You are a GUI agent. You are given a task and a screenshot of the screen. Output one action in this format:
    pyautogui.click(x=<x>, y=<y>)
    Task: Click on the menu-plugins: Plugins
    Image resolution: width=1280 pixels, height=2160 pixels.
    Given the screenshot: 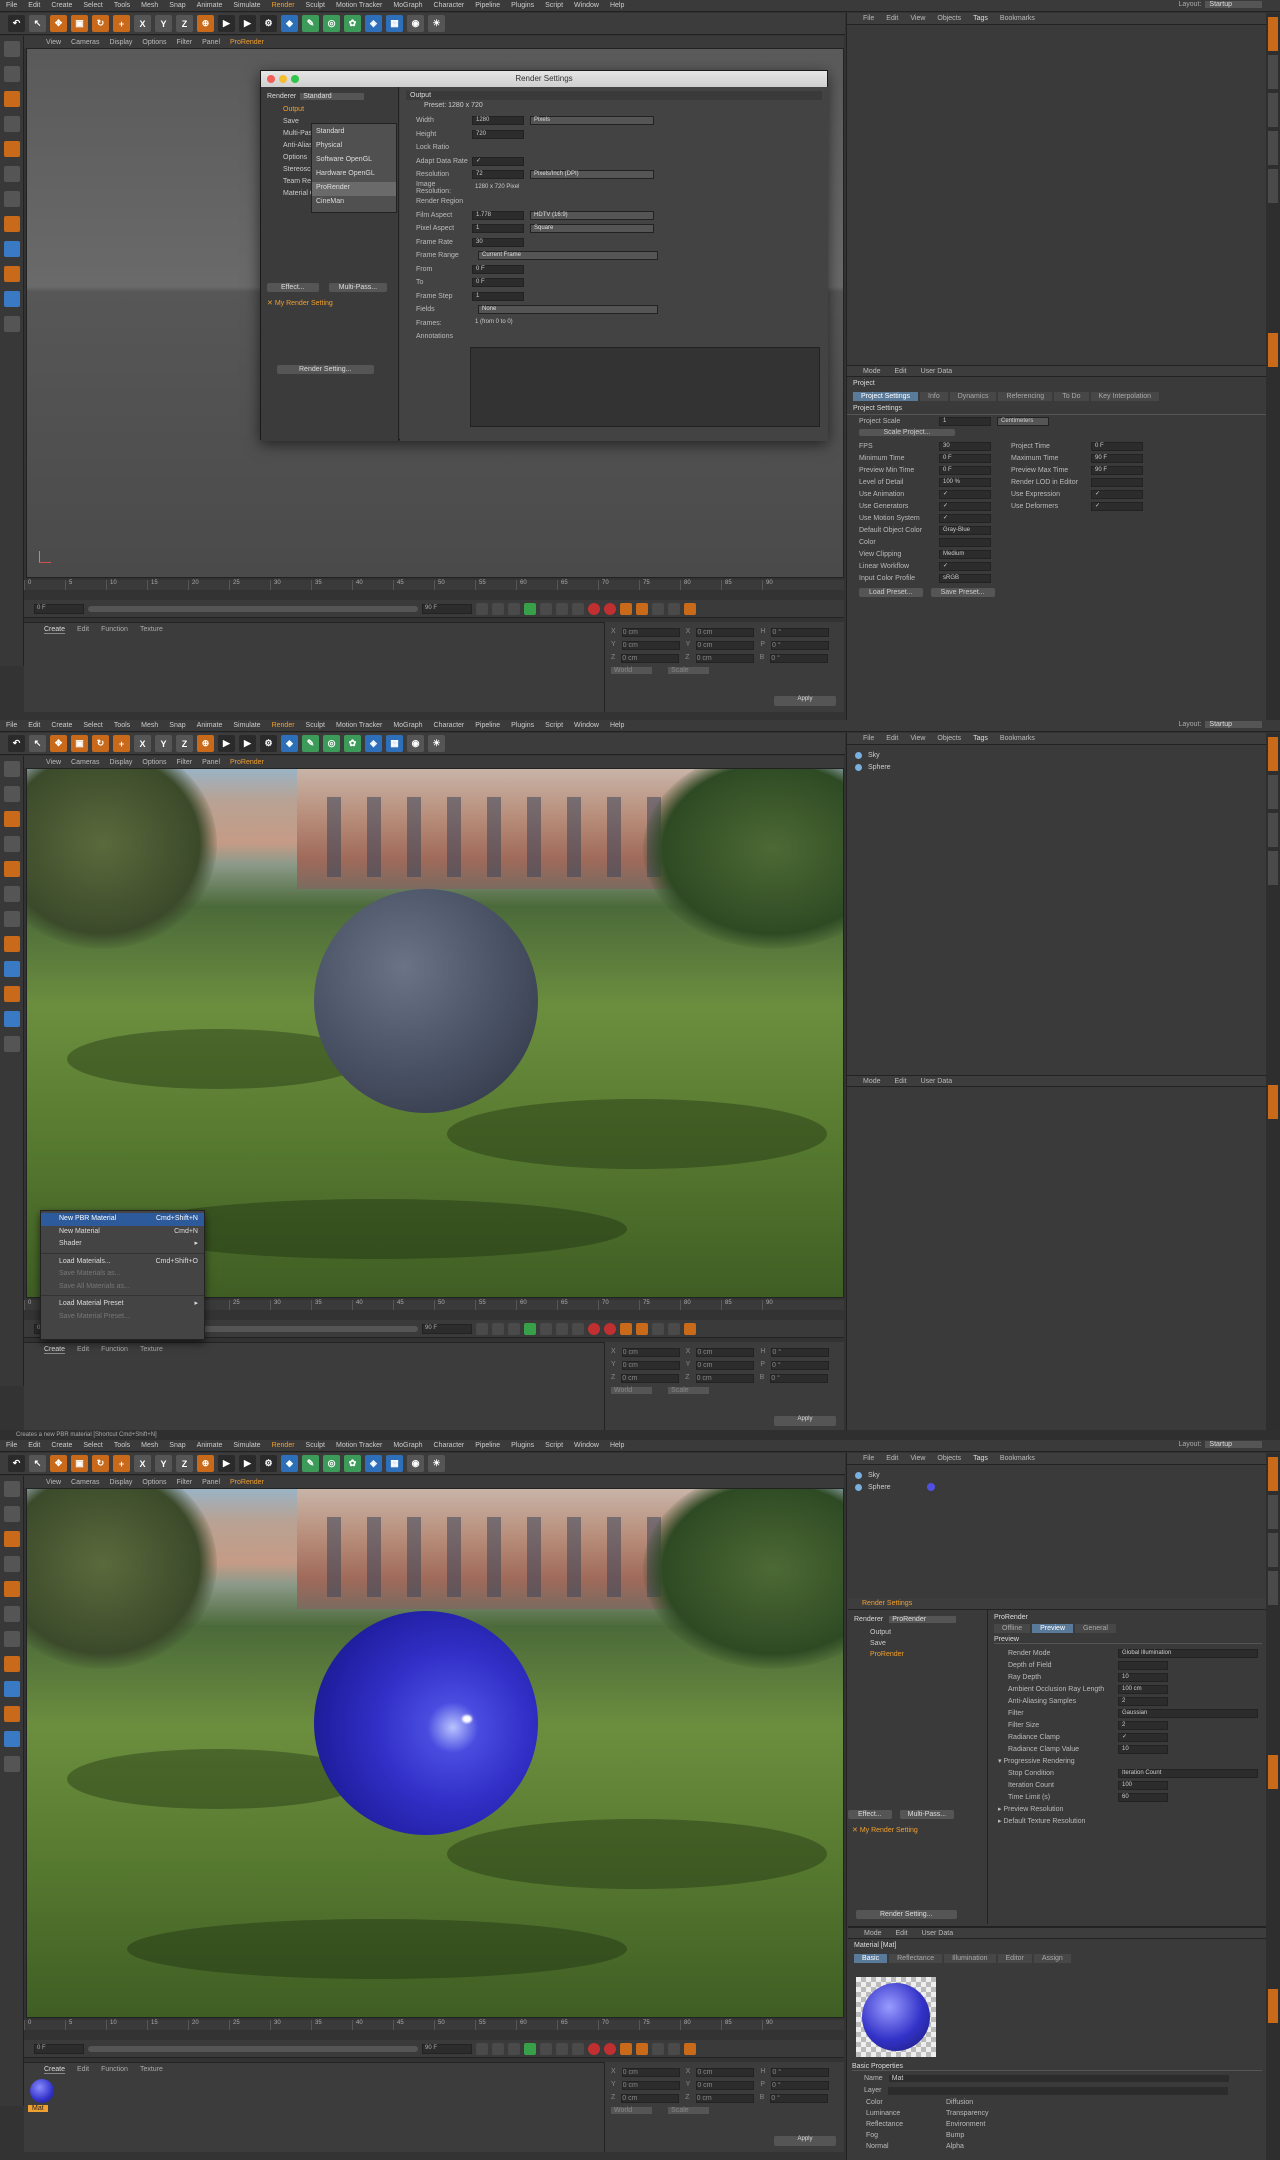 What is the action you would take?
    pyautogui.click(x=522, y=725)
    